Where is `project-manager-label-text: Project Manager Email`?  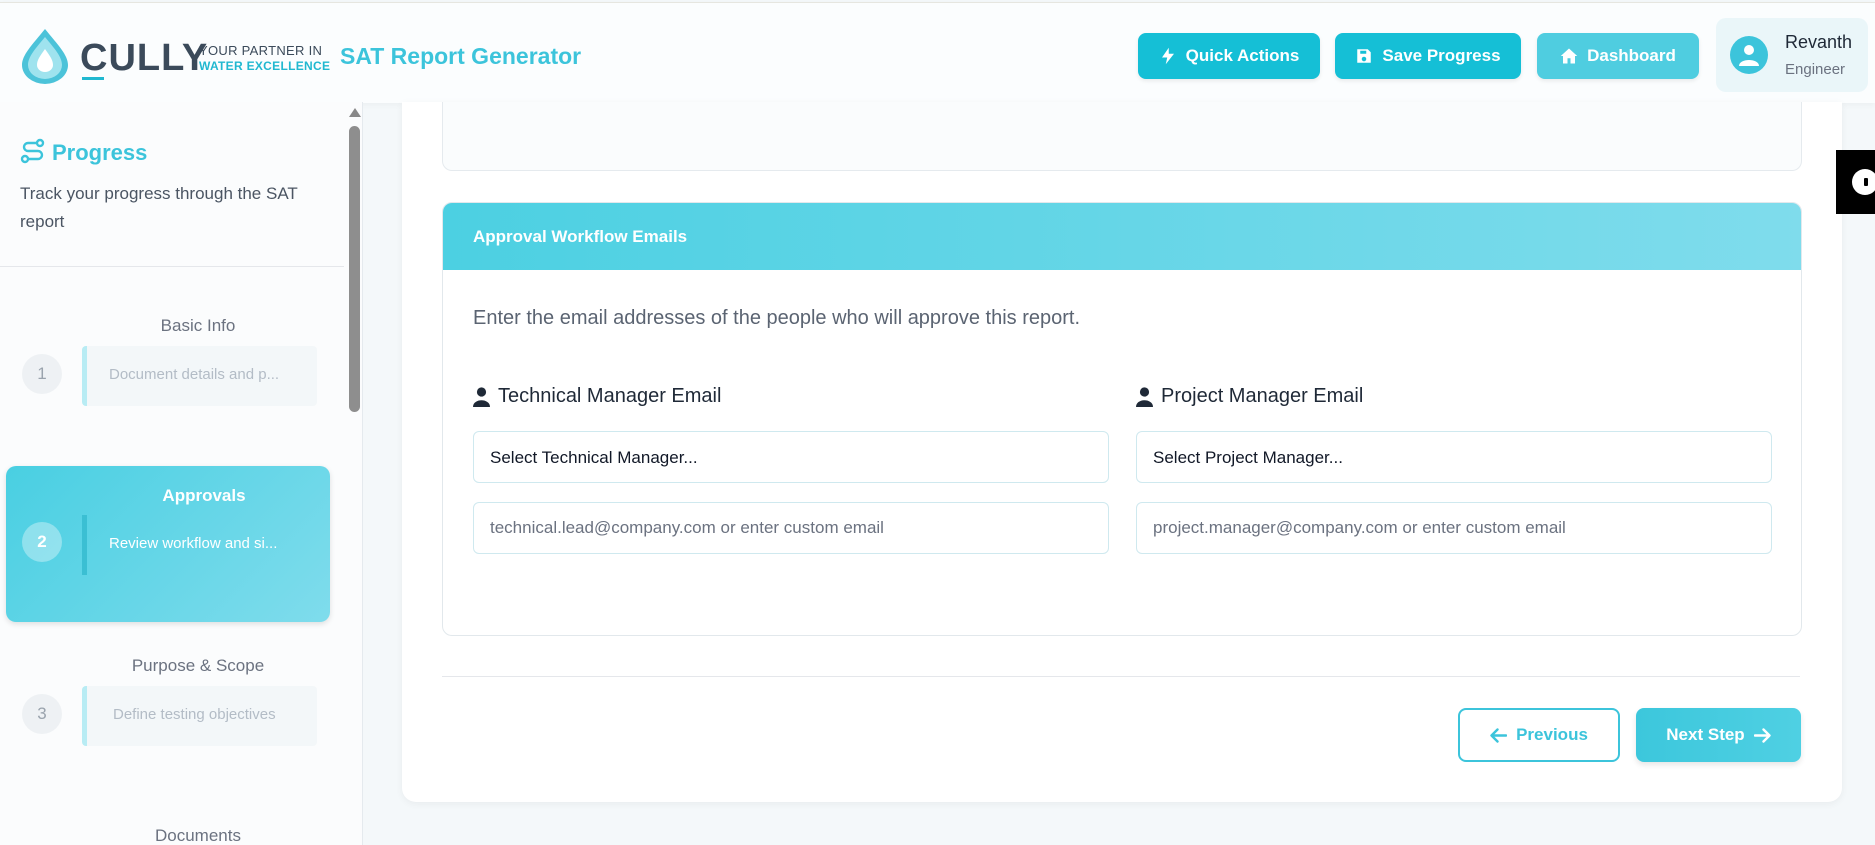
project-manager-label-text: Project Manager Email is located at coordinates (1262, 396).